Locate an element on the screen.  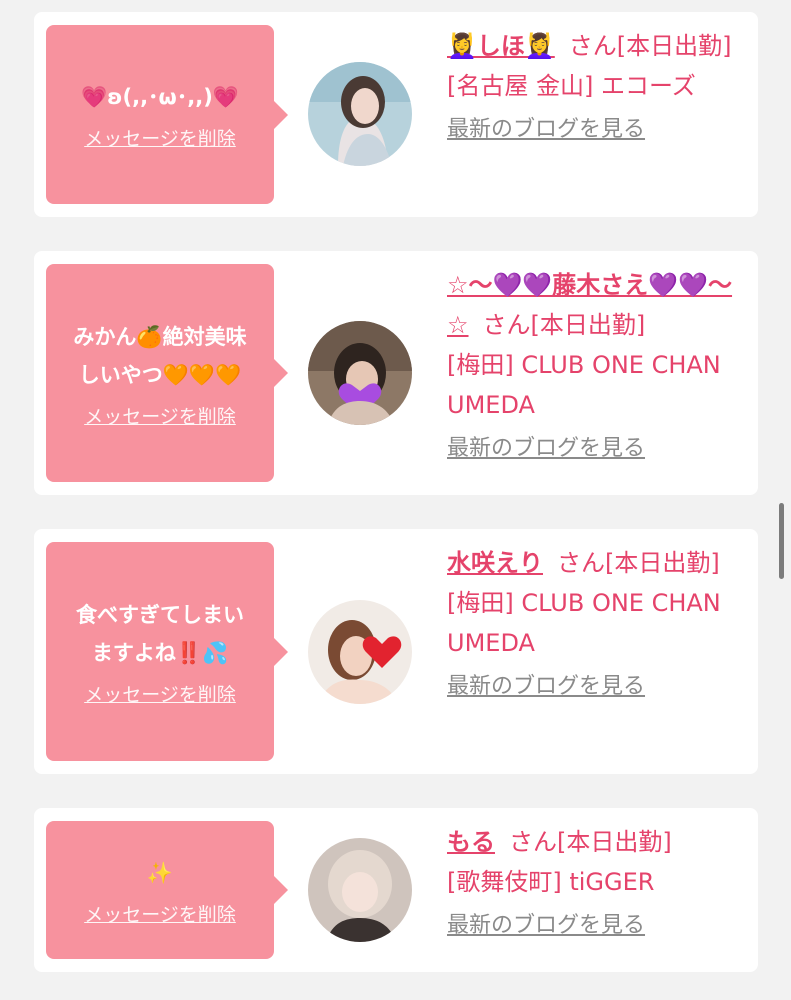
cast-name-link: もる is located at coordinates (471, 842).